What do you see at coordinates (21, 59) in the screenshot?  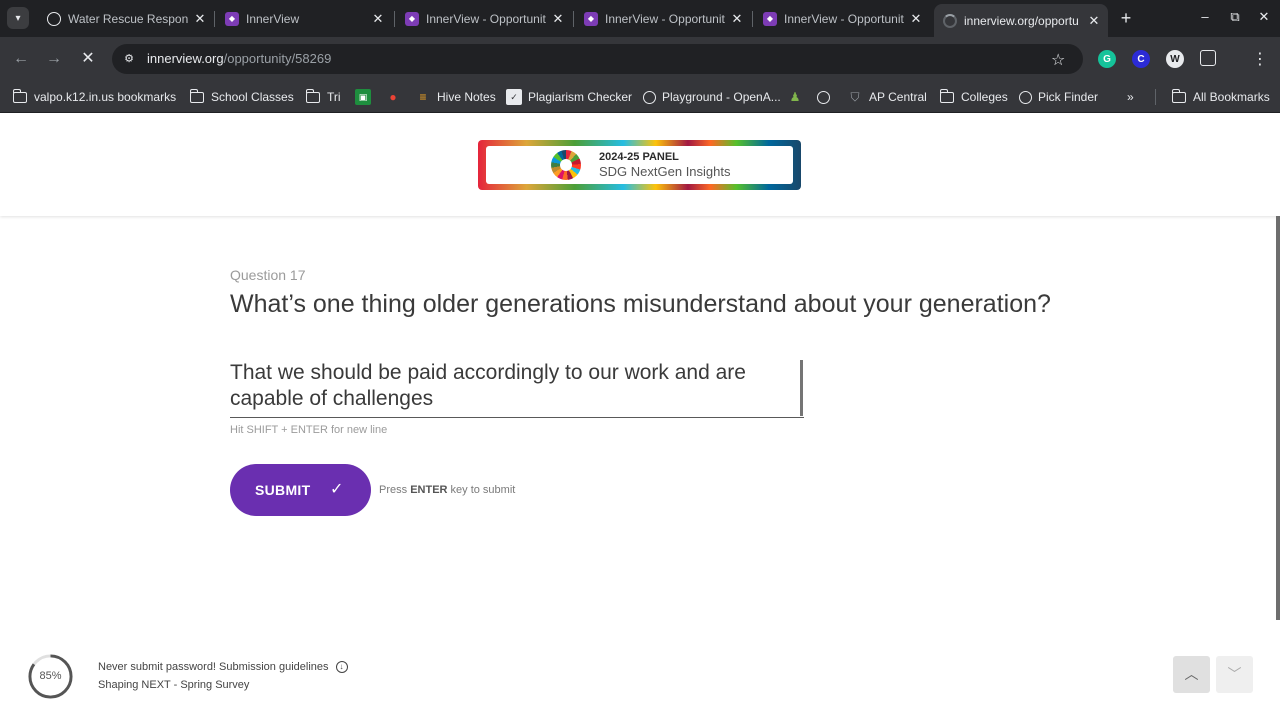 I see `back-icon: ←` at bounding box center [21, 59].